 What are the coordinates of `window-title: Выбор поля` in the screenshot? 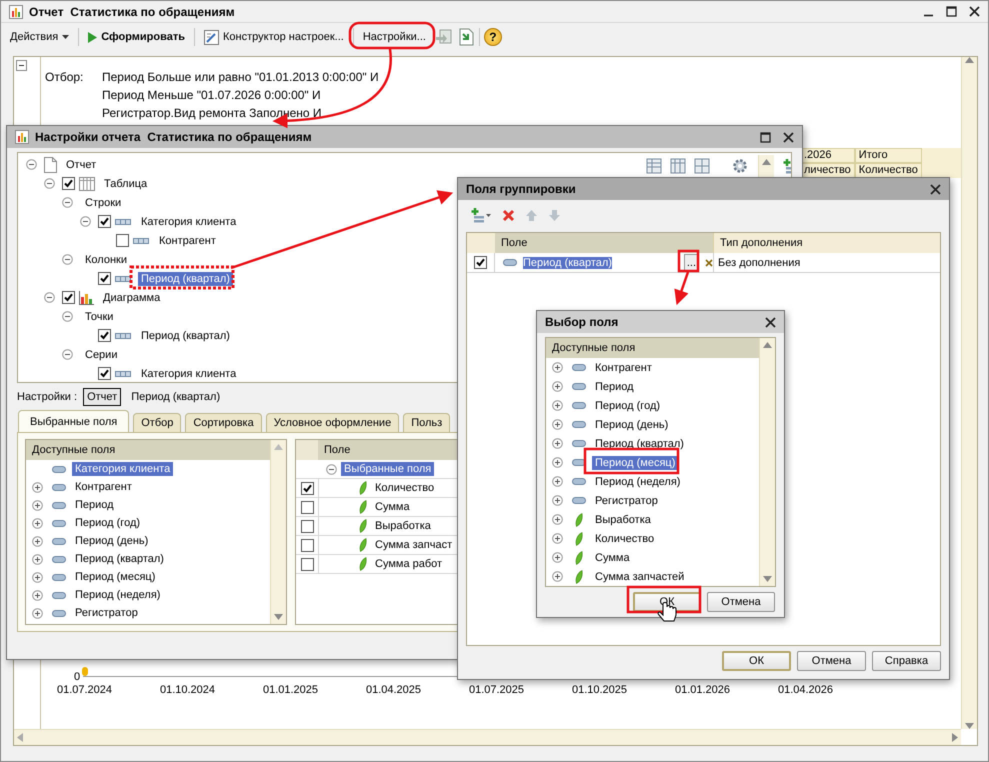 It's located at (582, 322).